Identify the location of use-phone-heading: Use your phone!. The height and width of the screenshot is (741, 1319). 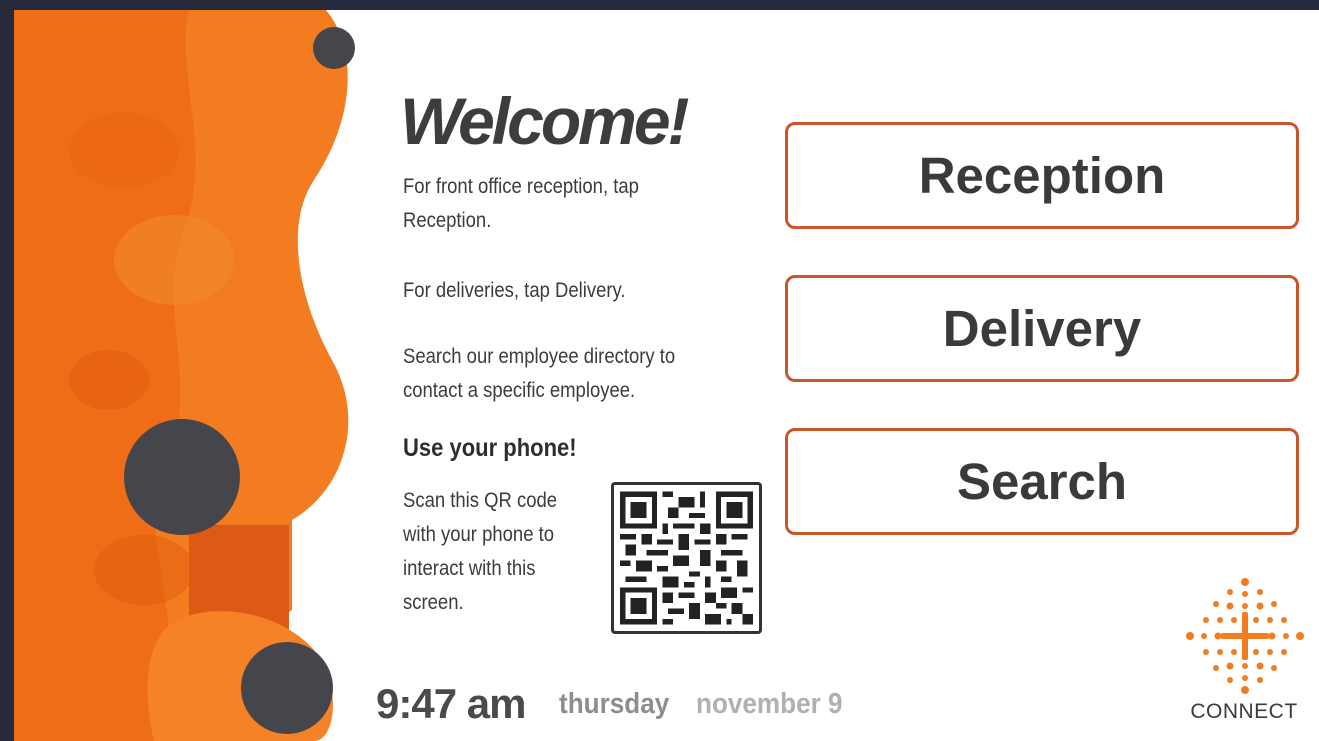
(490, 448).